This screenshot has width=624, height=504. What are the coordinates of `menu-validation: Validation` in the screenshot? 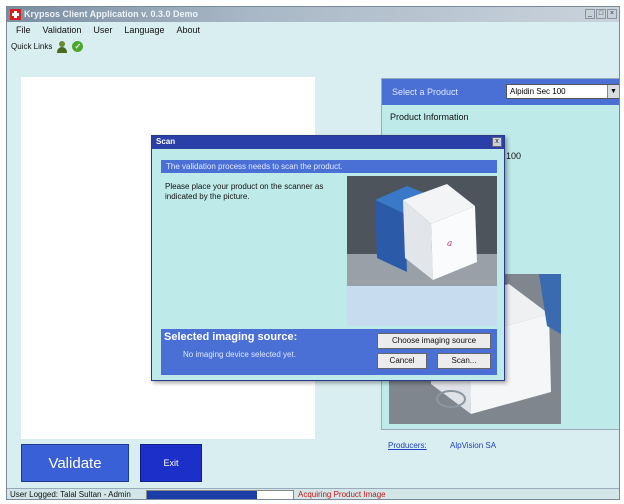 It's located at (62, 30).